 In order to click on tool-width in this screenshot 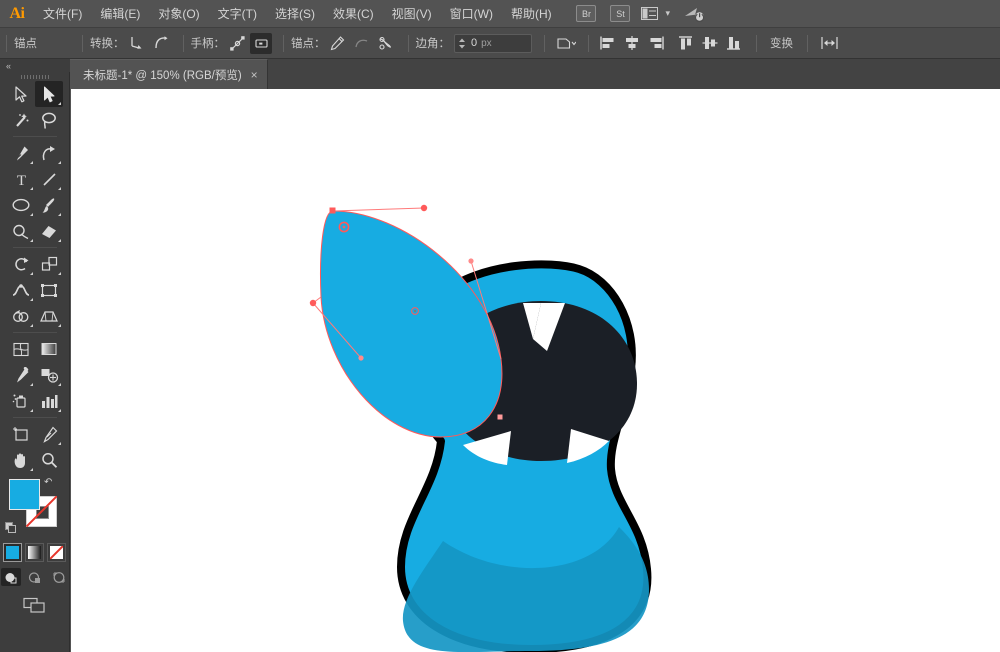, I will do `click(21, 290)`.